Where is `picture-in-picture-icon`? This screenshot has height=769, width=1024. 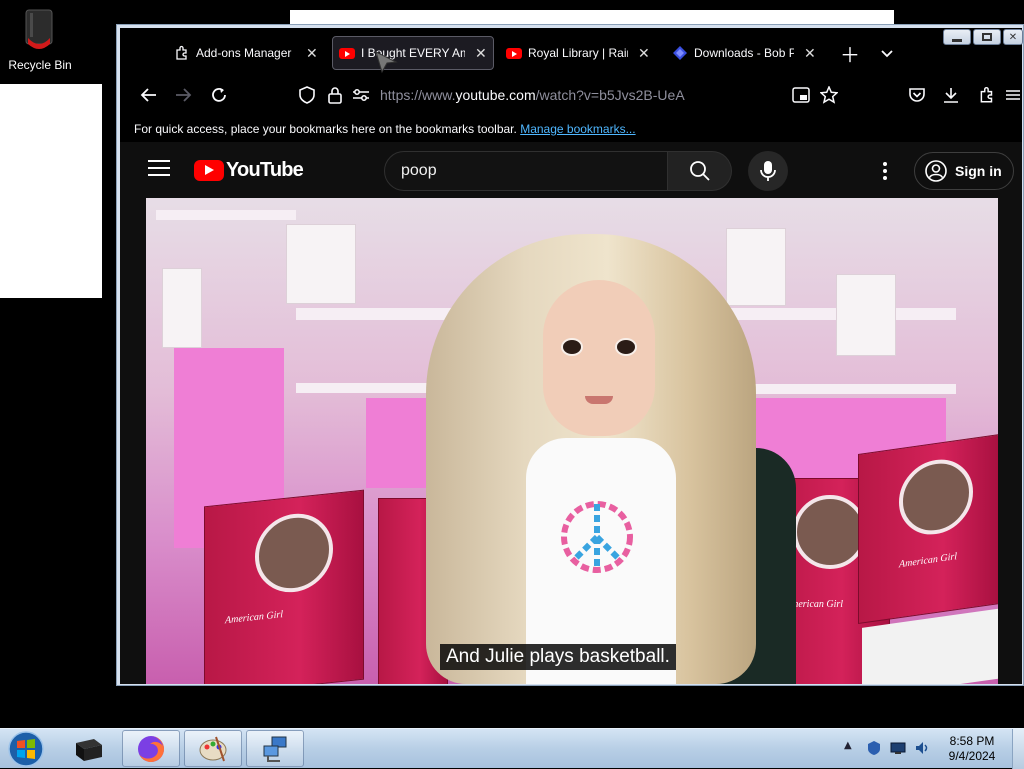 picture-in-picture-icon is located at coordinates (801, 95).